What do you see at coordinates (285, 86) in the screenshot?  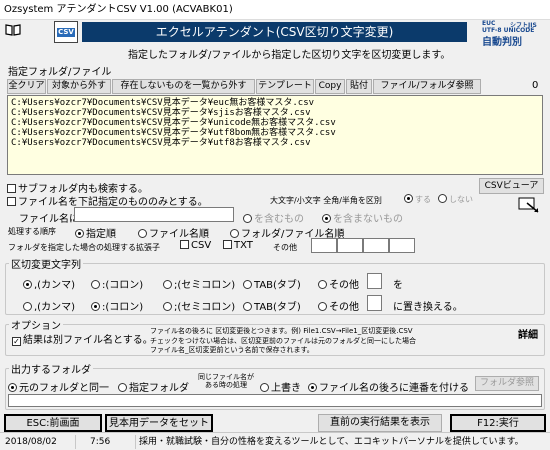 I see `template-button: テンプレート` at bounding box center [285, 86].